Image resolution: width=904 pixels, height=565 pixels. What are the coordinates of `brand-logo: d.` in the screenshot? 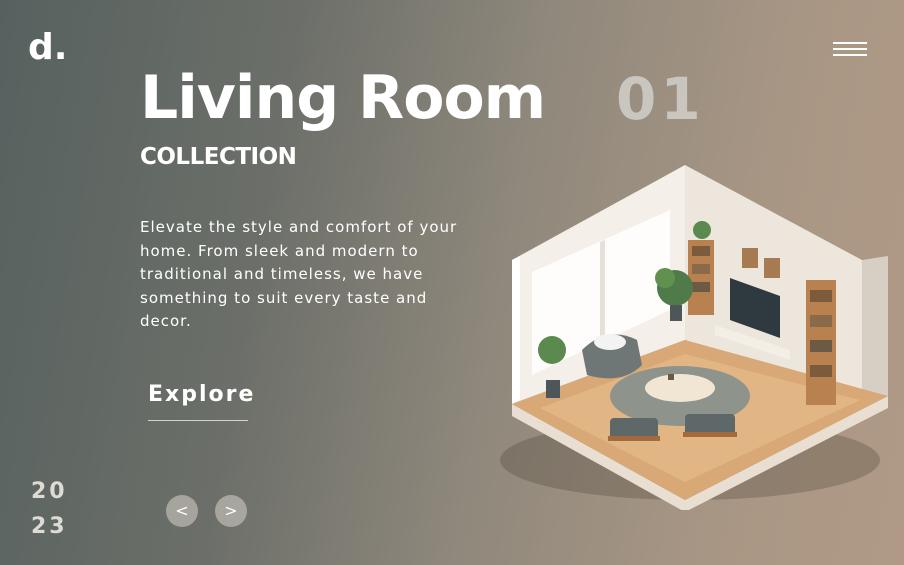 It's located at (47, 48).